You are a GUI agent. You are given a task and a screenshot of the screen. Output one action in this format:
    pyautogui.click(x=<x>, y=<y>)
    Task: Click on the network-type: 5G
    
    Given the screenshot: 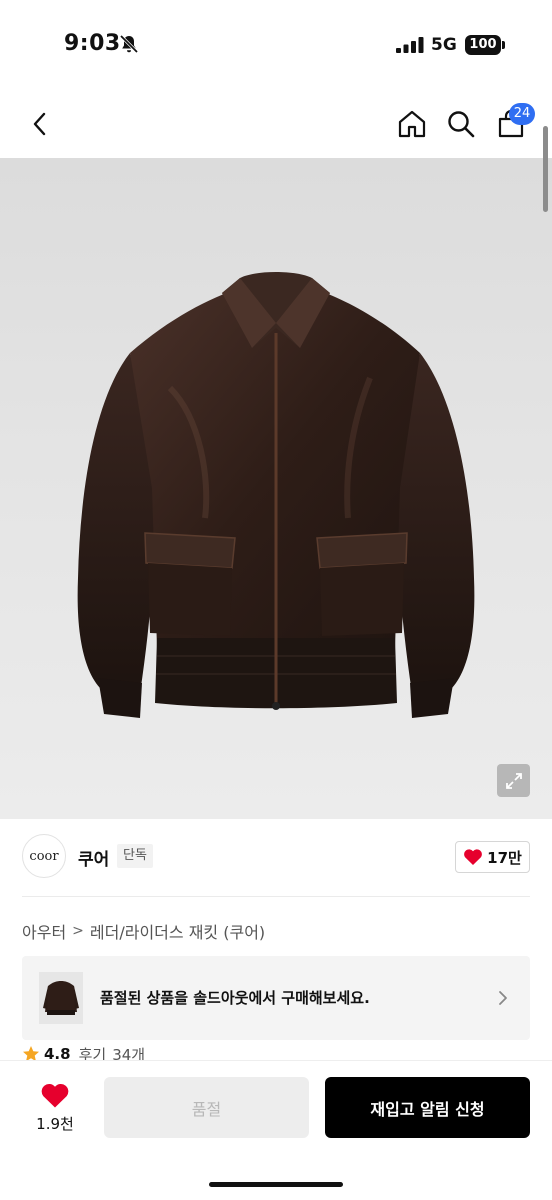 What is the action you would take?
    pyautogui.click(x=444, y=45)
    